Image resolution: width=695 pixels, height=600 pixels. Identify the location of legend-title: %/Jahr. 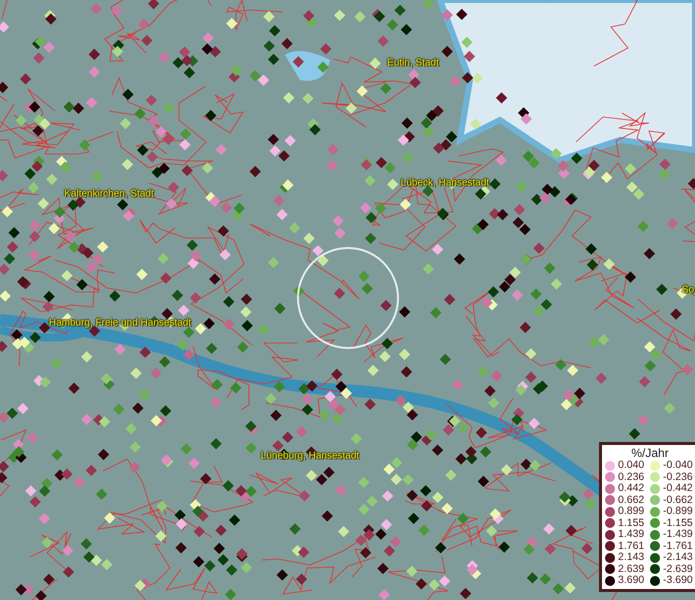
(650, 453).